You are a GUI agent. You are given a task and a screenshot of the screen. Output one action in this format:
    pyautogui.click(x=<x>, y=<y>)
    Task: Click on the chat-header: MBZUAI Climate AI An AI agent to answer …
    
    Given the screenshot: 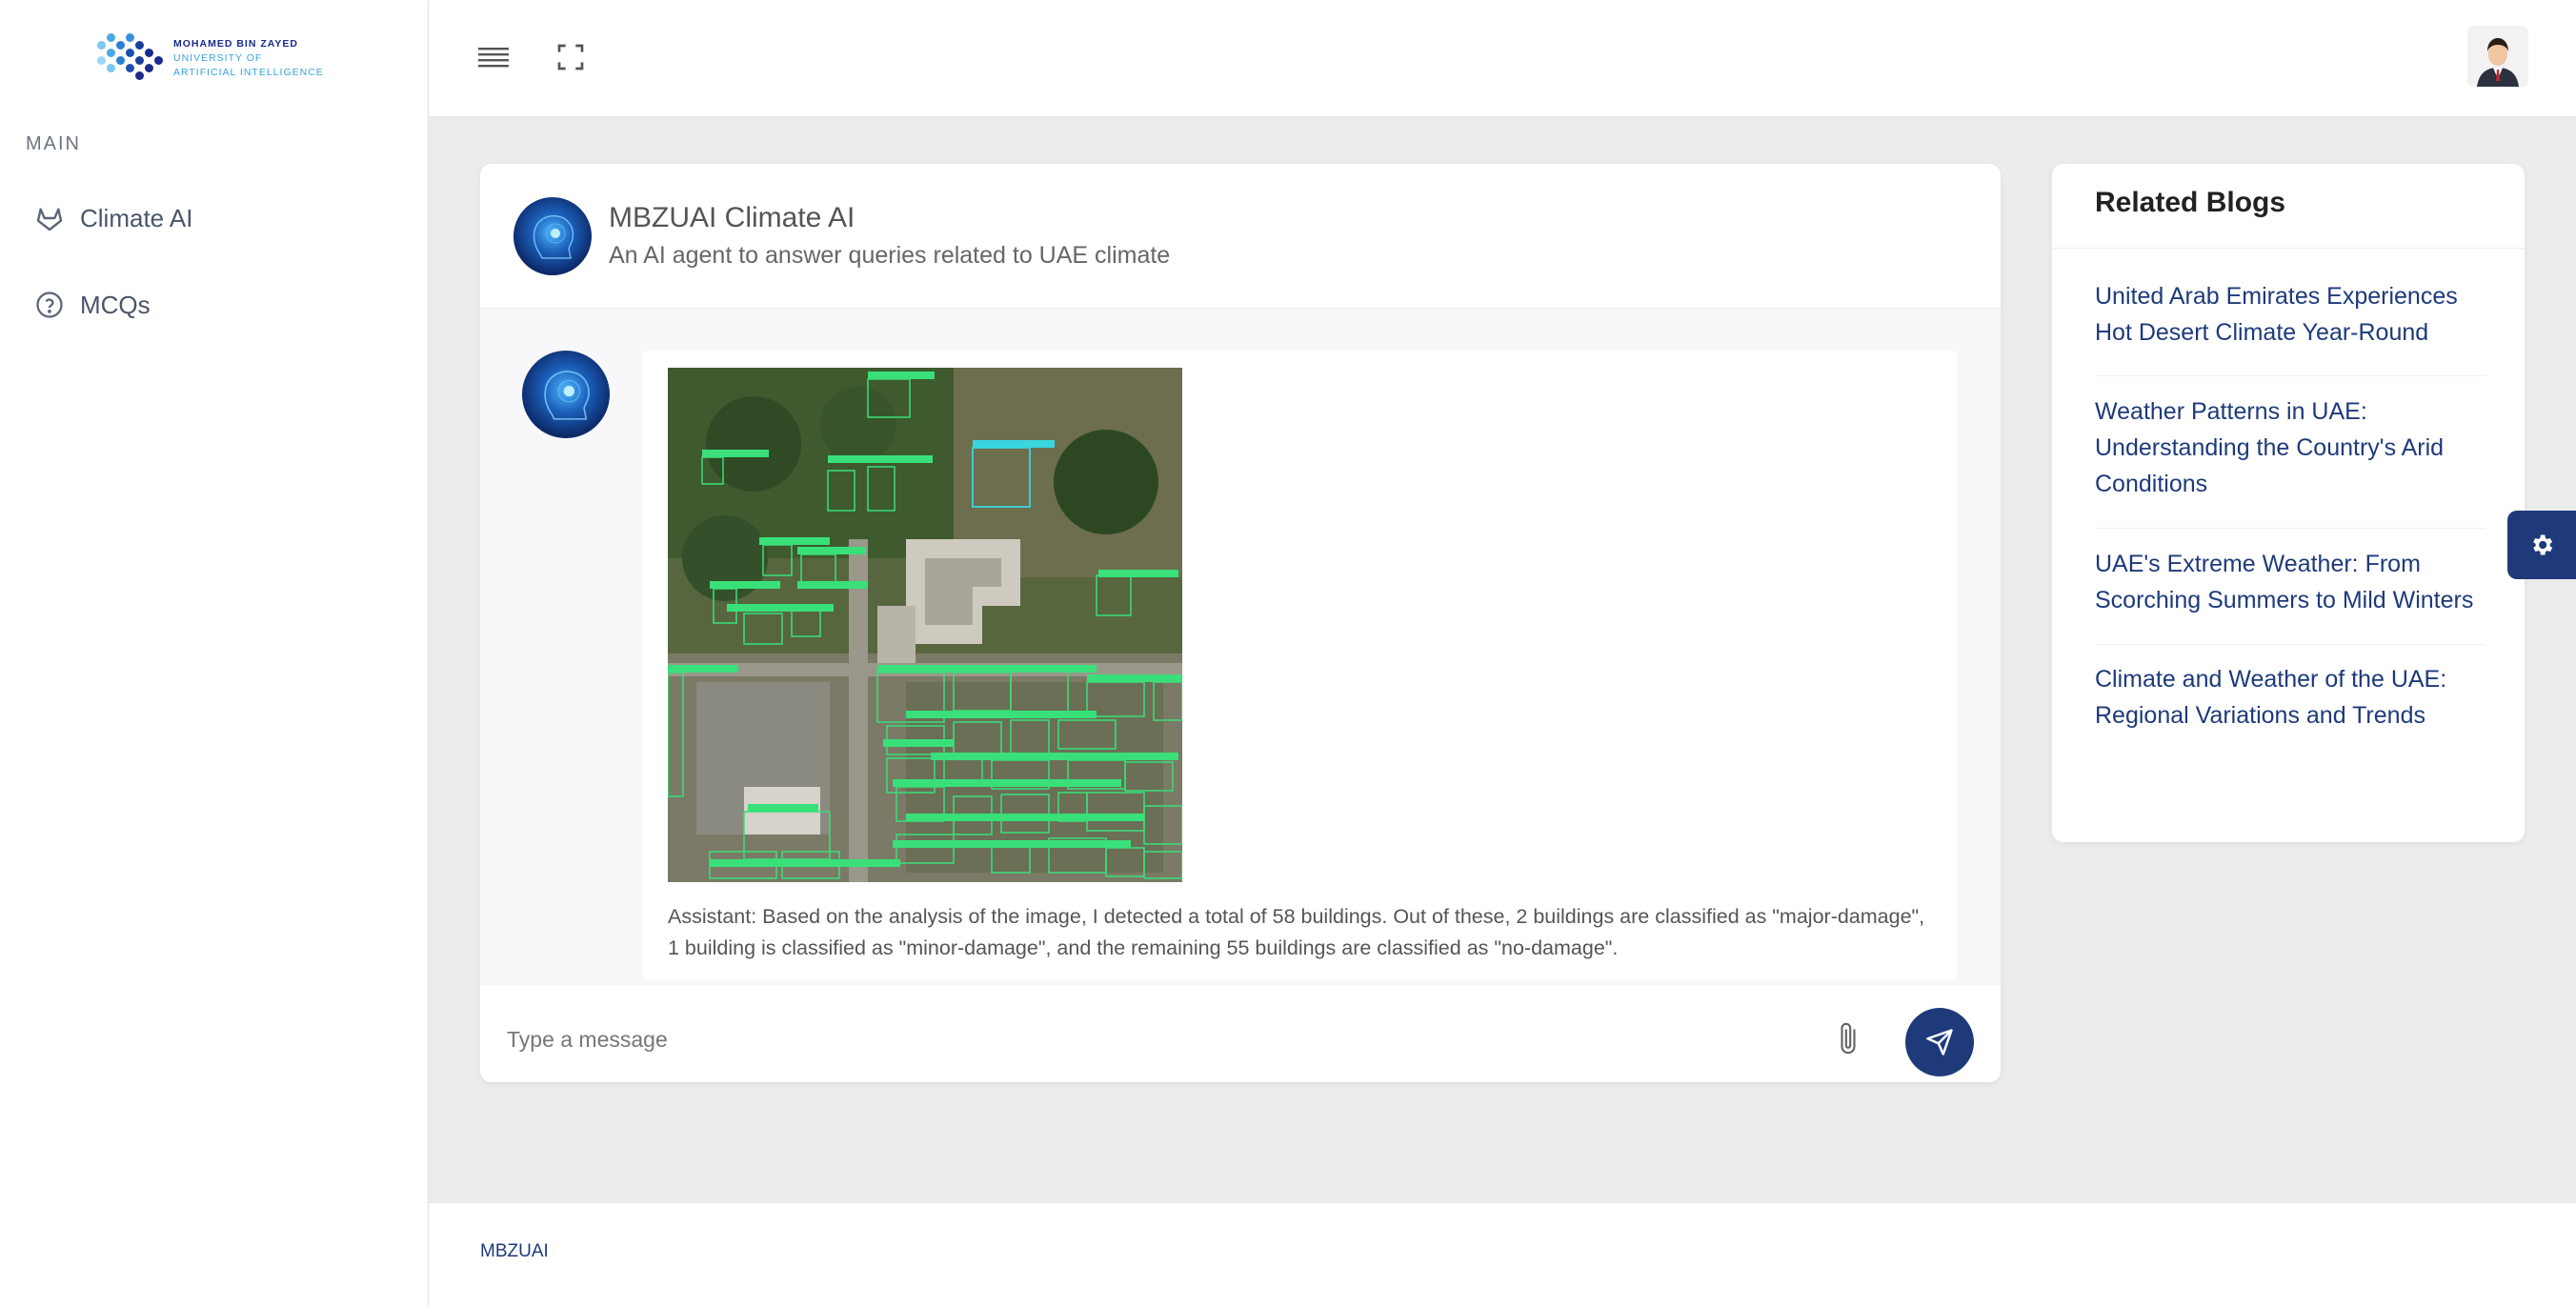 What is the action you would take?
    pyautogui.click(x=1240, y=236)
    